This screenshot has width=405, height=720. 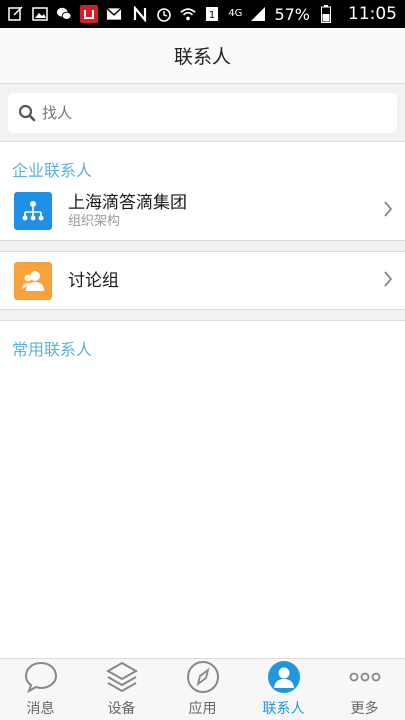 I want to click on alarm-icon, so click(x=164, y=14).